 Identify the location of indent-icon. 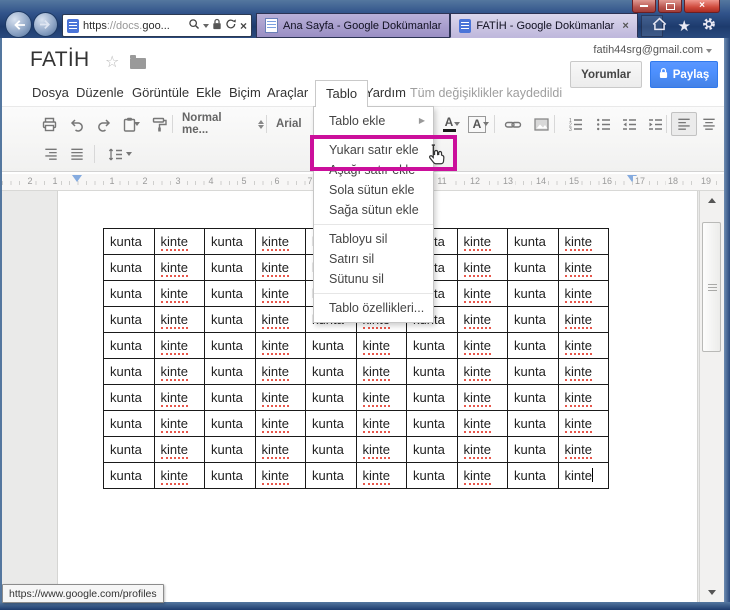
(655, 124).